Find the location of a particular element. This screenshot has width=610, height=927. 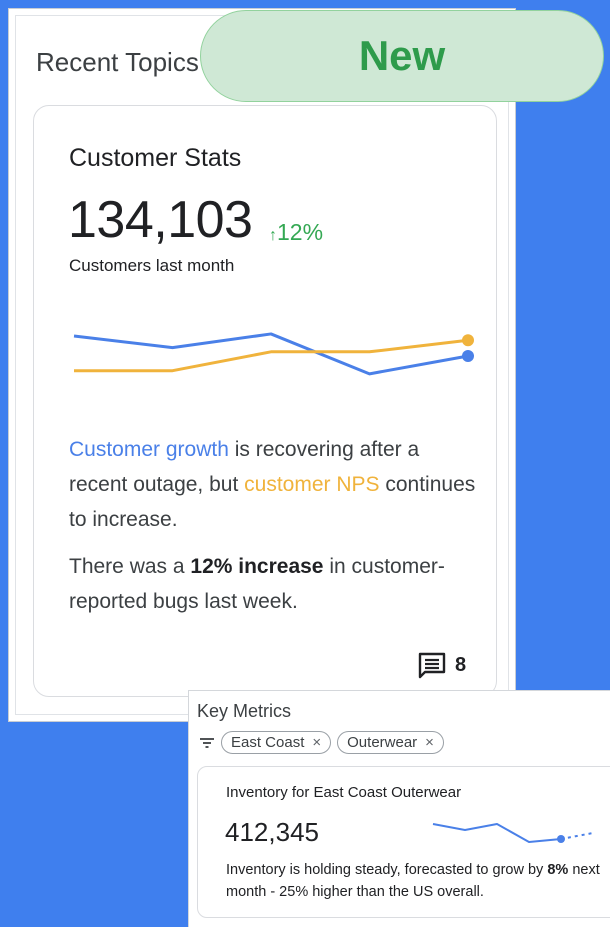

insight-text: There was a is located at coordinates (130, 566).